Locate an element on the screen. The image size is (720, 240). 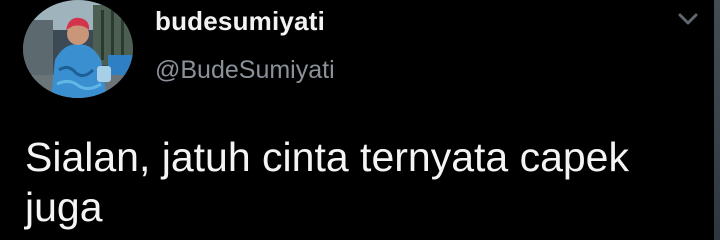
edge-strip is located at coordinates (717, 120).